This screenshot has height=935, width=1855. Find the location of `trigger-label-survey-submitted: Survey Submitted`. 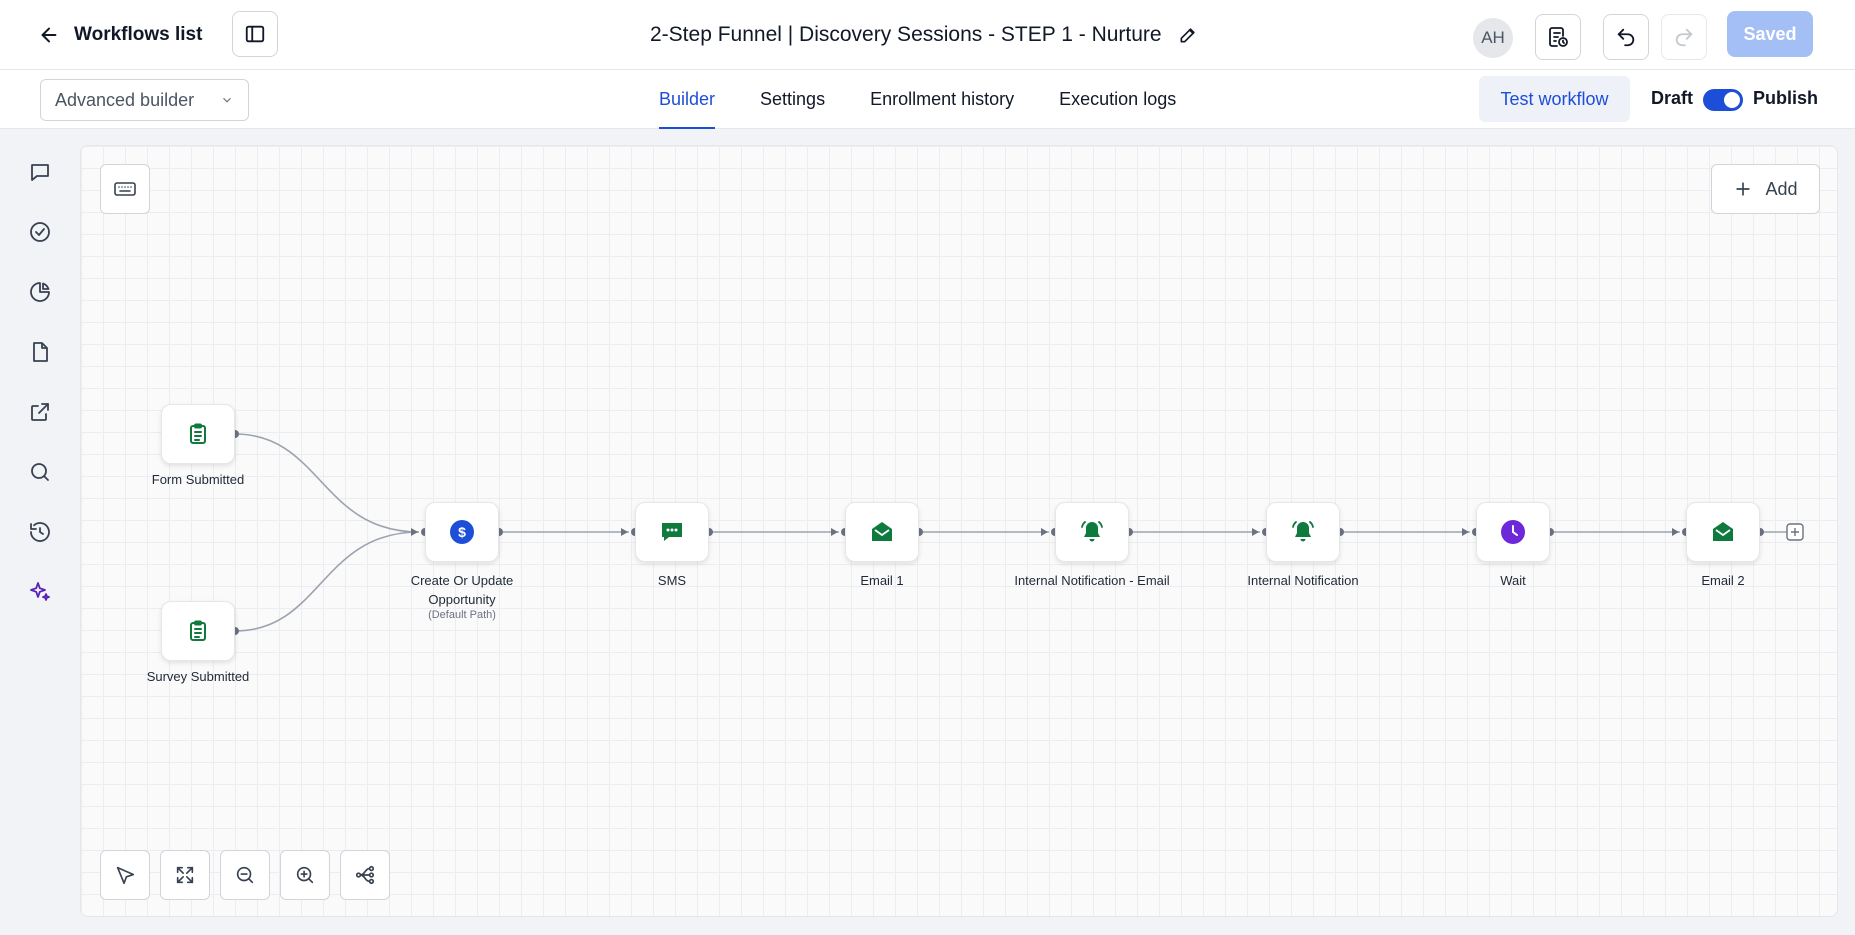

trigger-label-survey-submitted: Survey Submitted is located at coordinates (198, 676).